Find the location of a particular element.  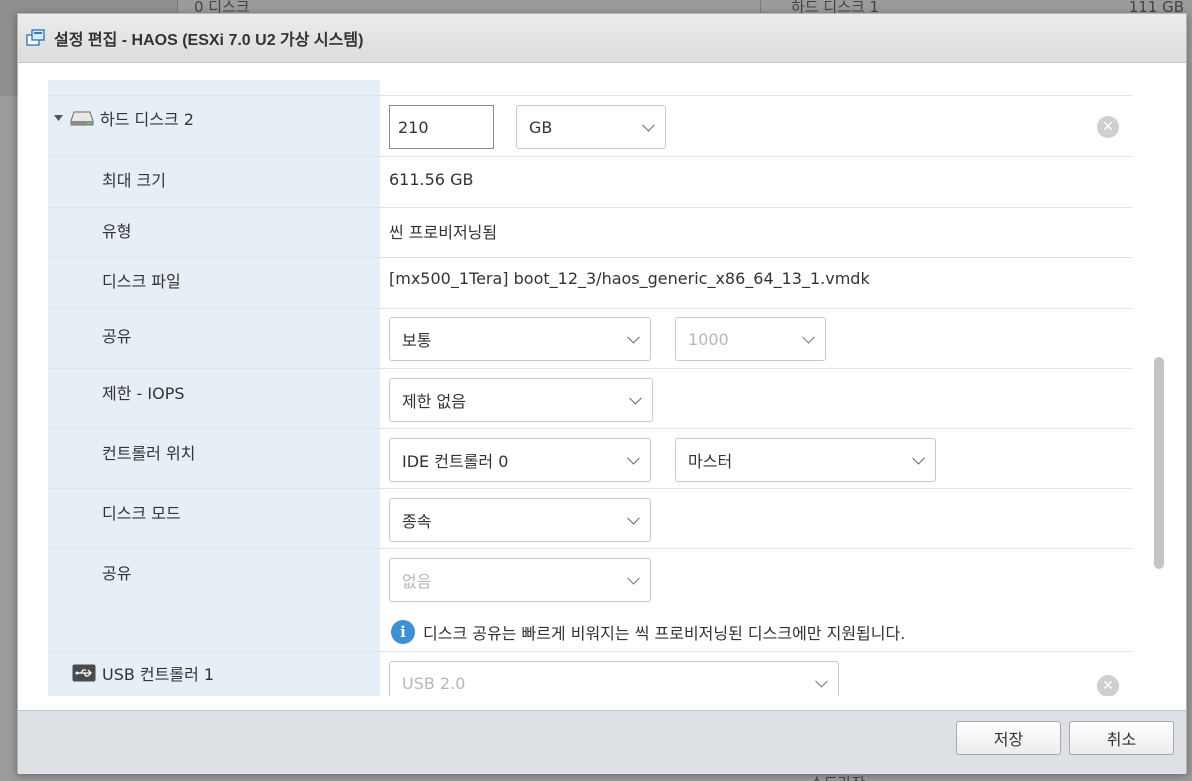

usb-icon is located at coordinates (84, 673).